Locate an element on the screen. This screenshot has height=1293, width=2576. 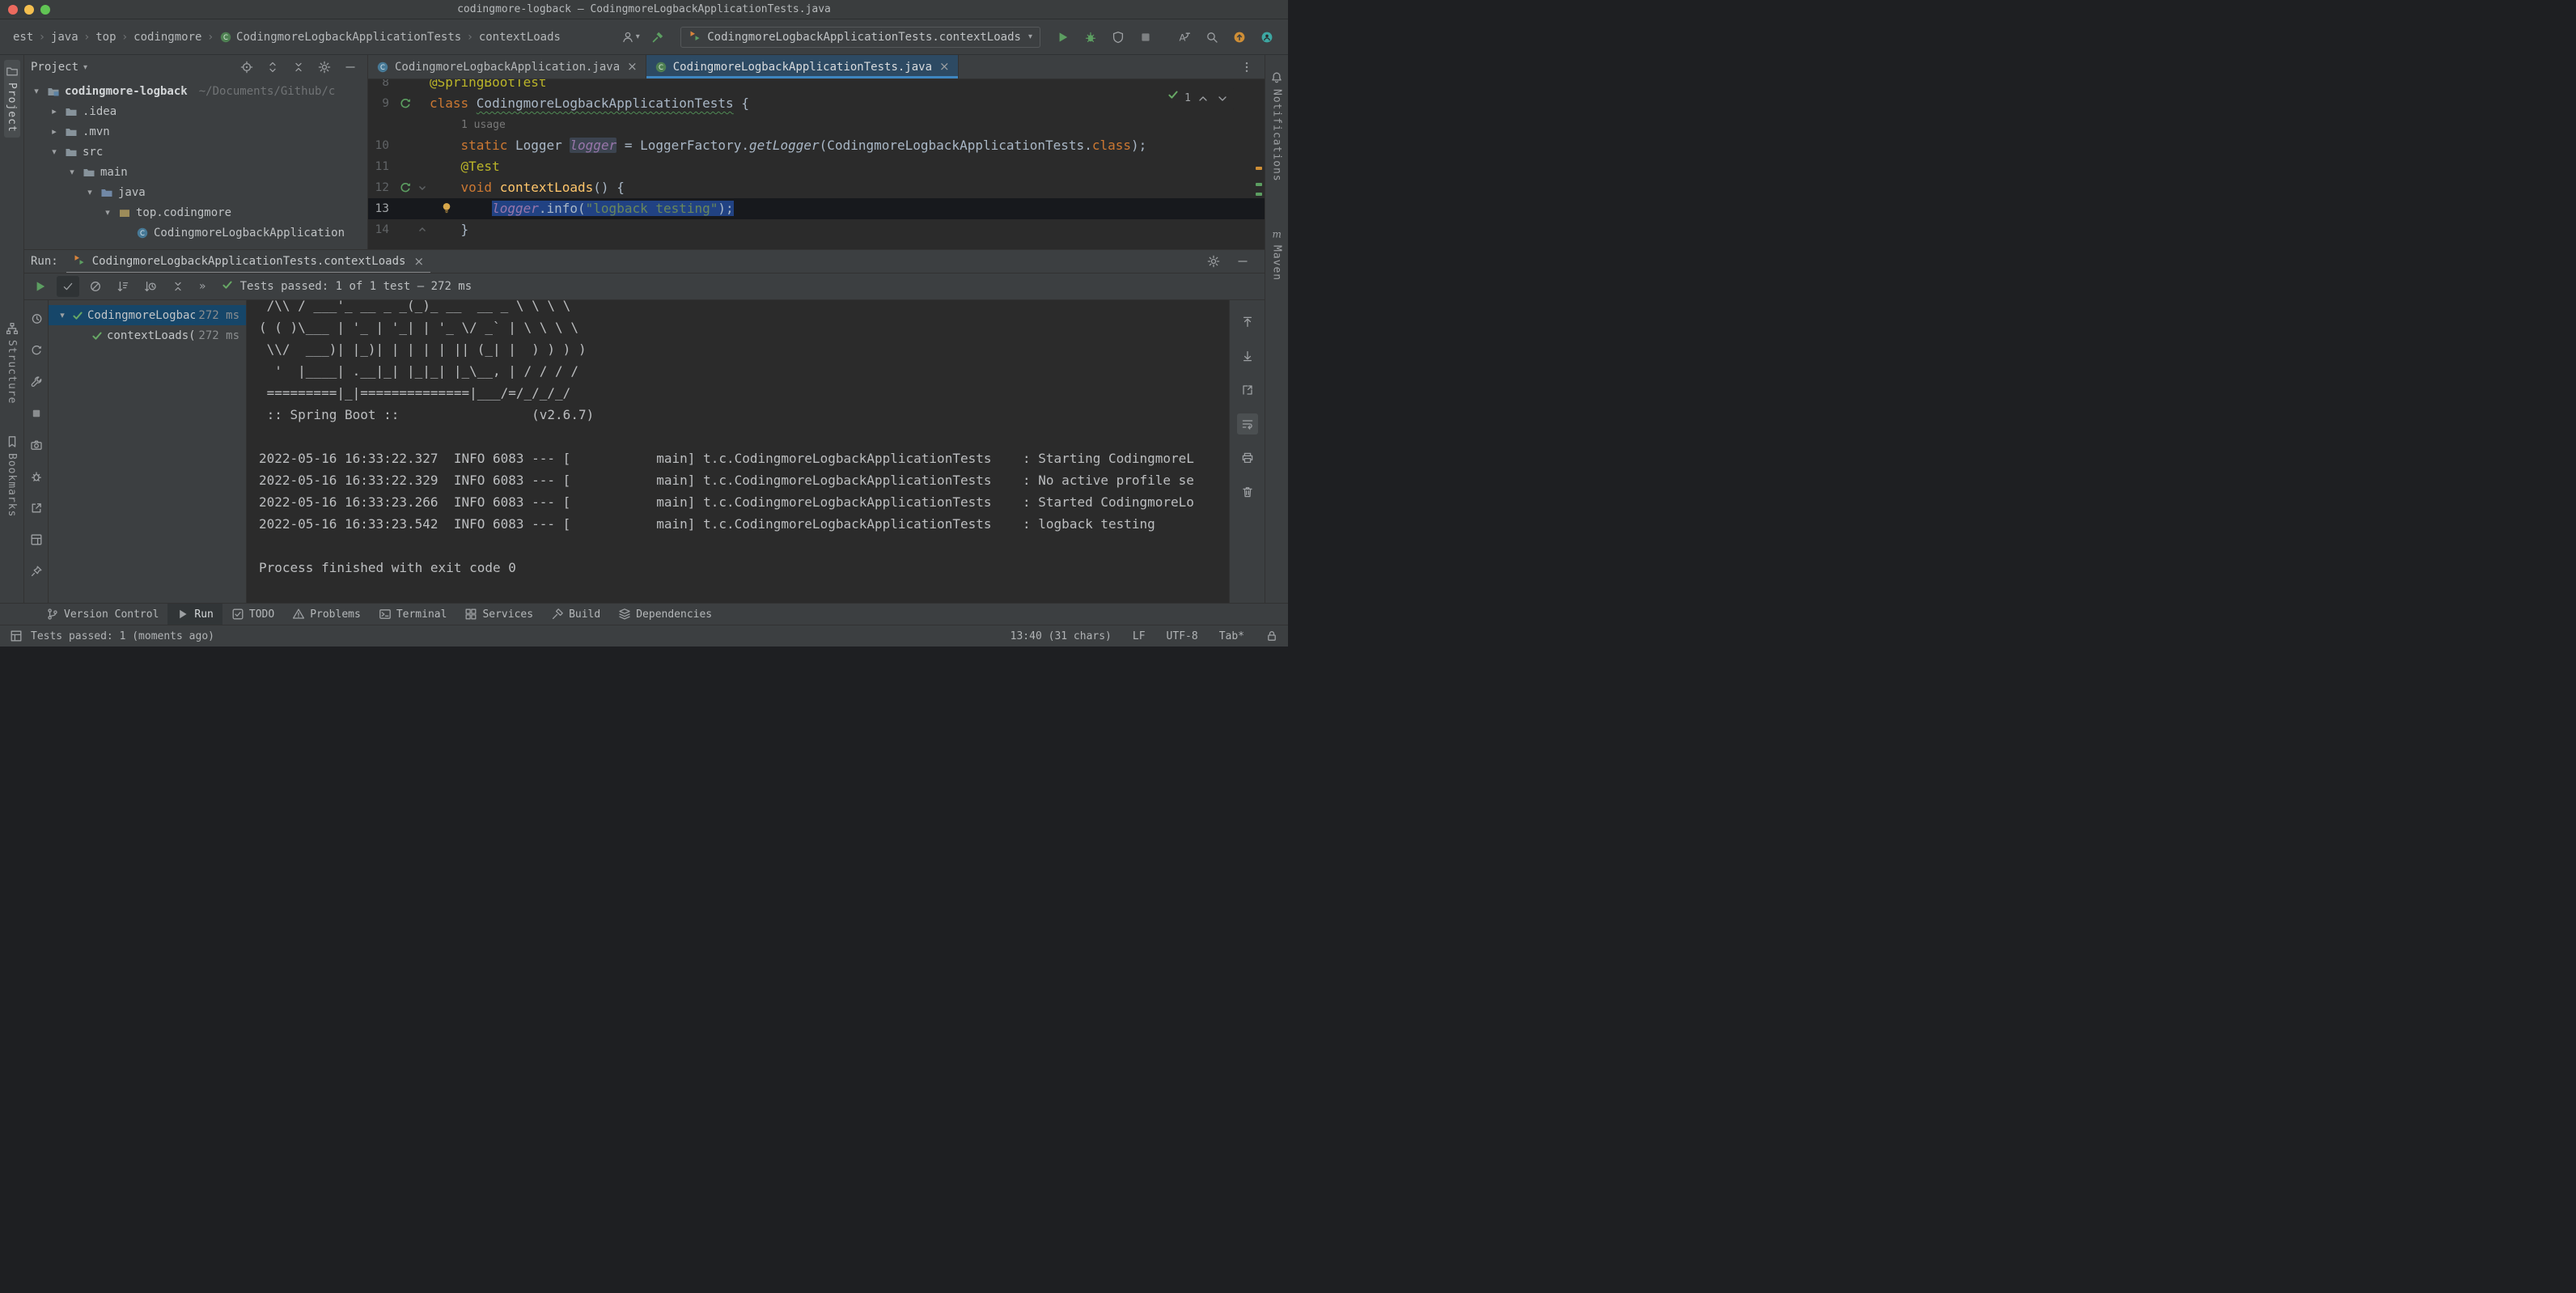
build-project-button is located at coordinates (657, 37).